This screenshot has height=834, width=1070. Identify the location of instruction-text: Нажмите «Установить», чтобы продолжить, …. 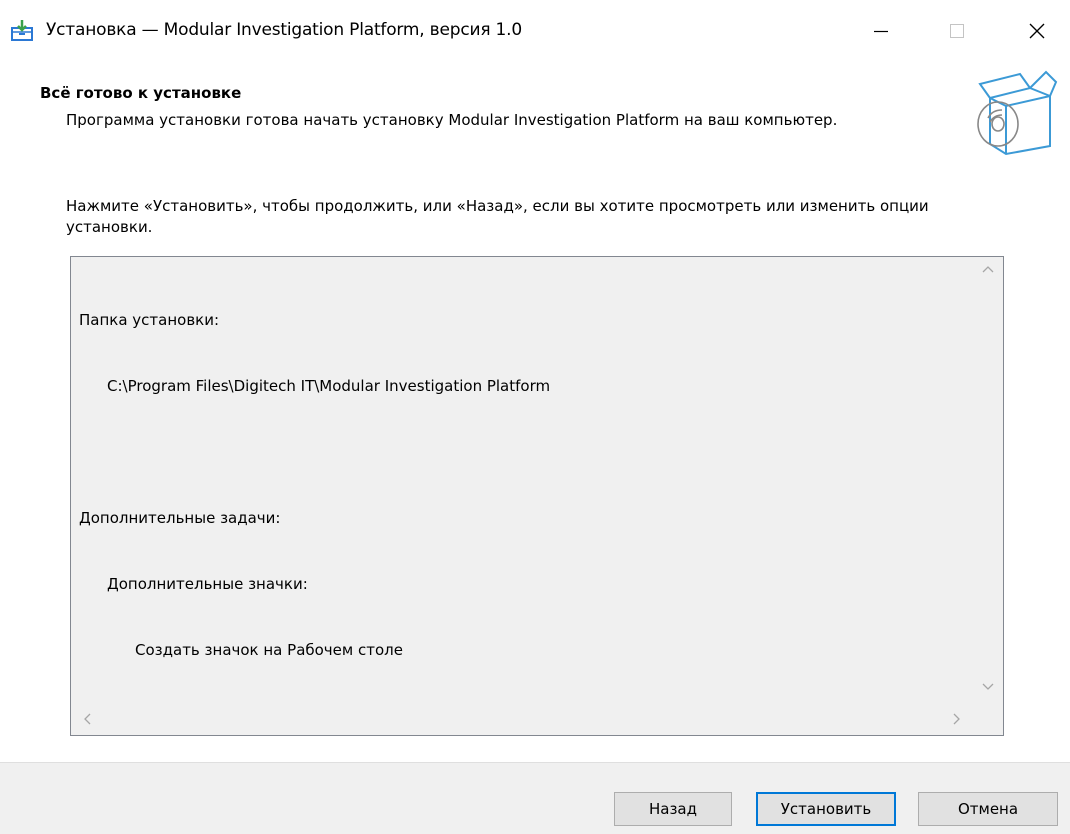
(497, 216).